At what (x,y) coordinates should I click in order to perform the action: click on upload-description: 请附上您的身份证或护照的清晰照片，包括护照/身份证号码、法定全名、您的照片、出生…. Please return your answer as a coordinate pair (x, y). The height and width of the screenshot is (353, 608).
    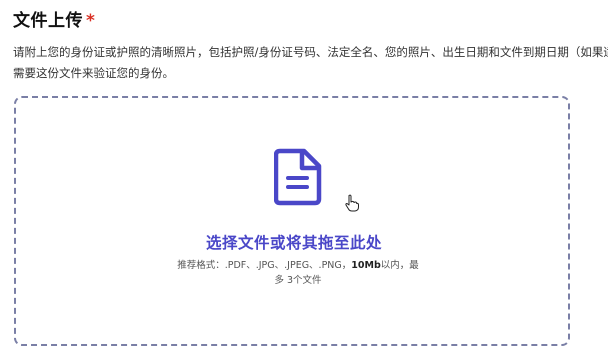
    Looking at the image, I should click on (310, 63).